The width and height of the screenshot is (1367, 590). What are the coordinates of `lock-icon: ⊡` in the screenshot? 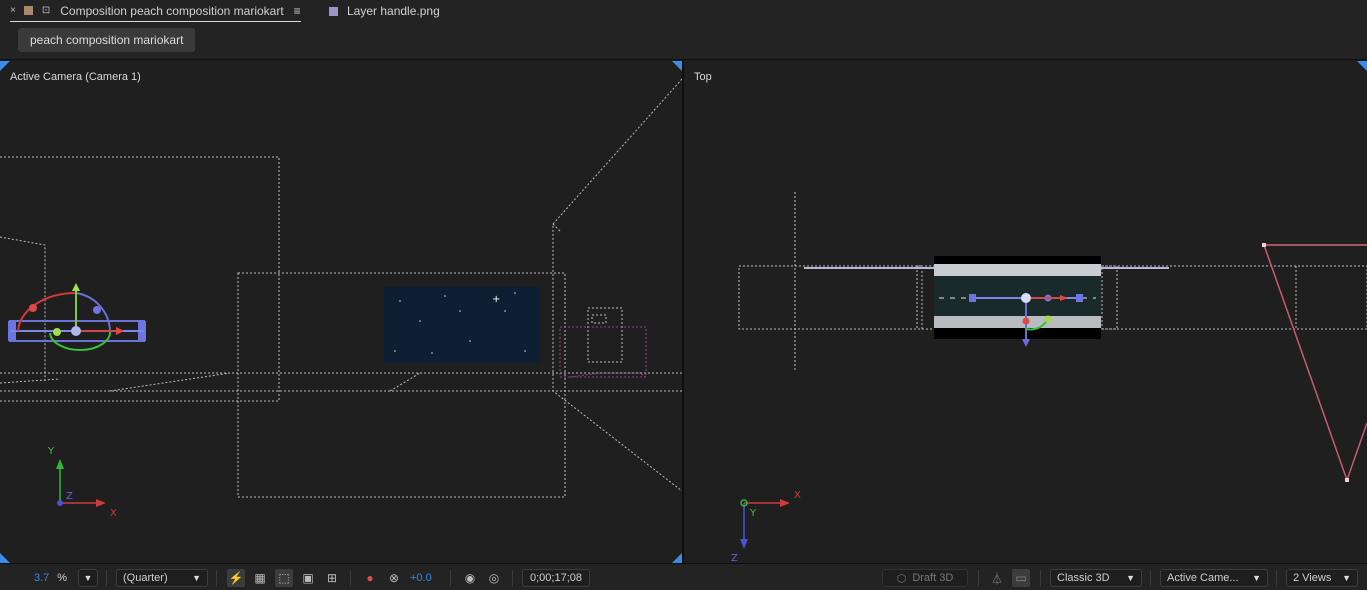 It's located at (46, 10).